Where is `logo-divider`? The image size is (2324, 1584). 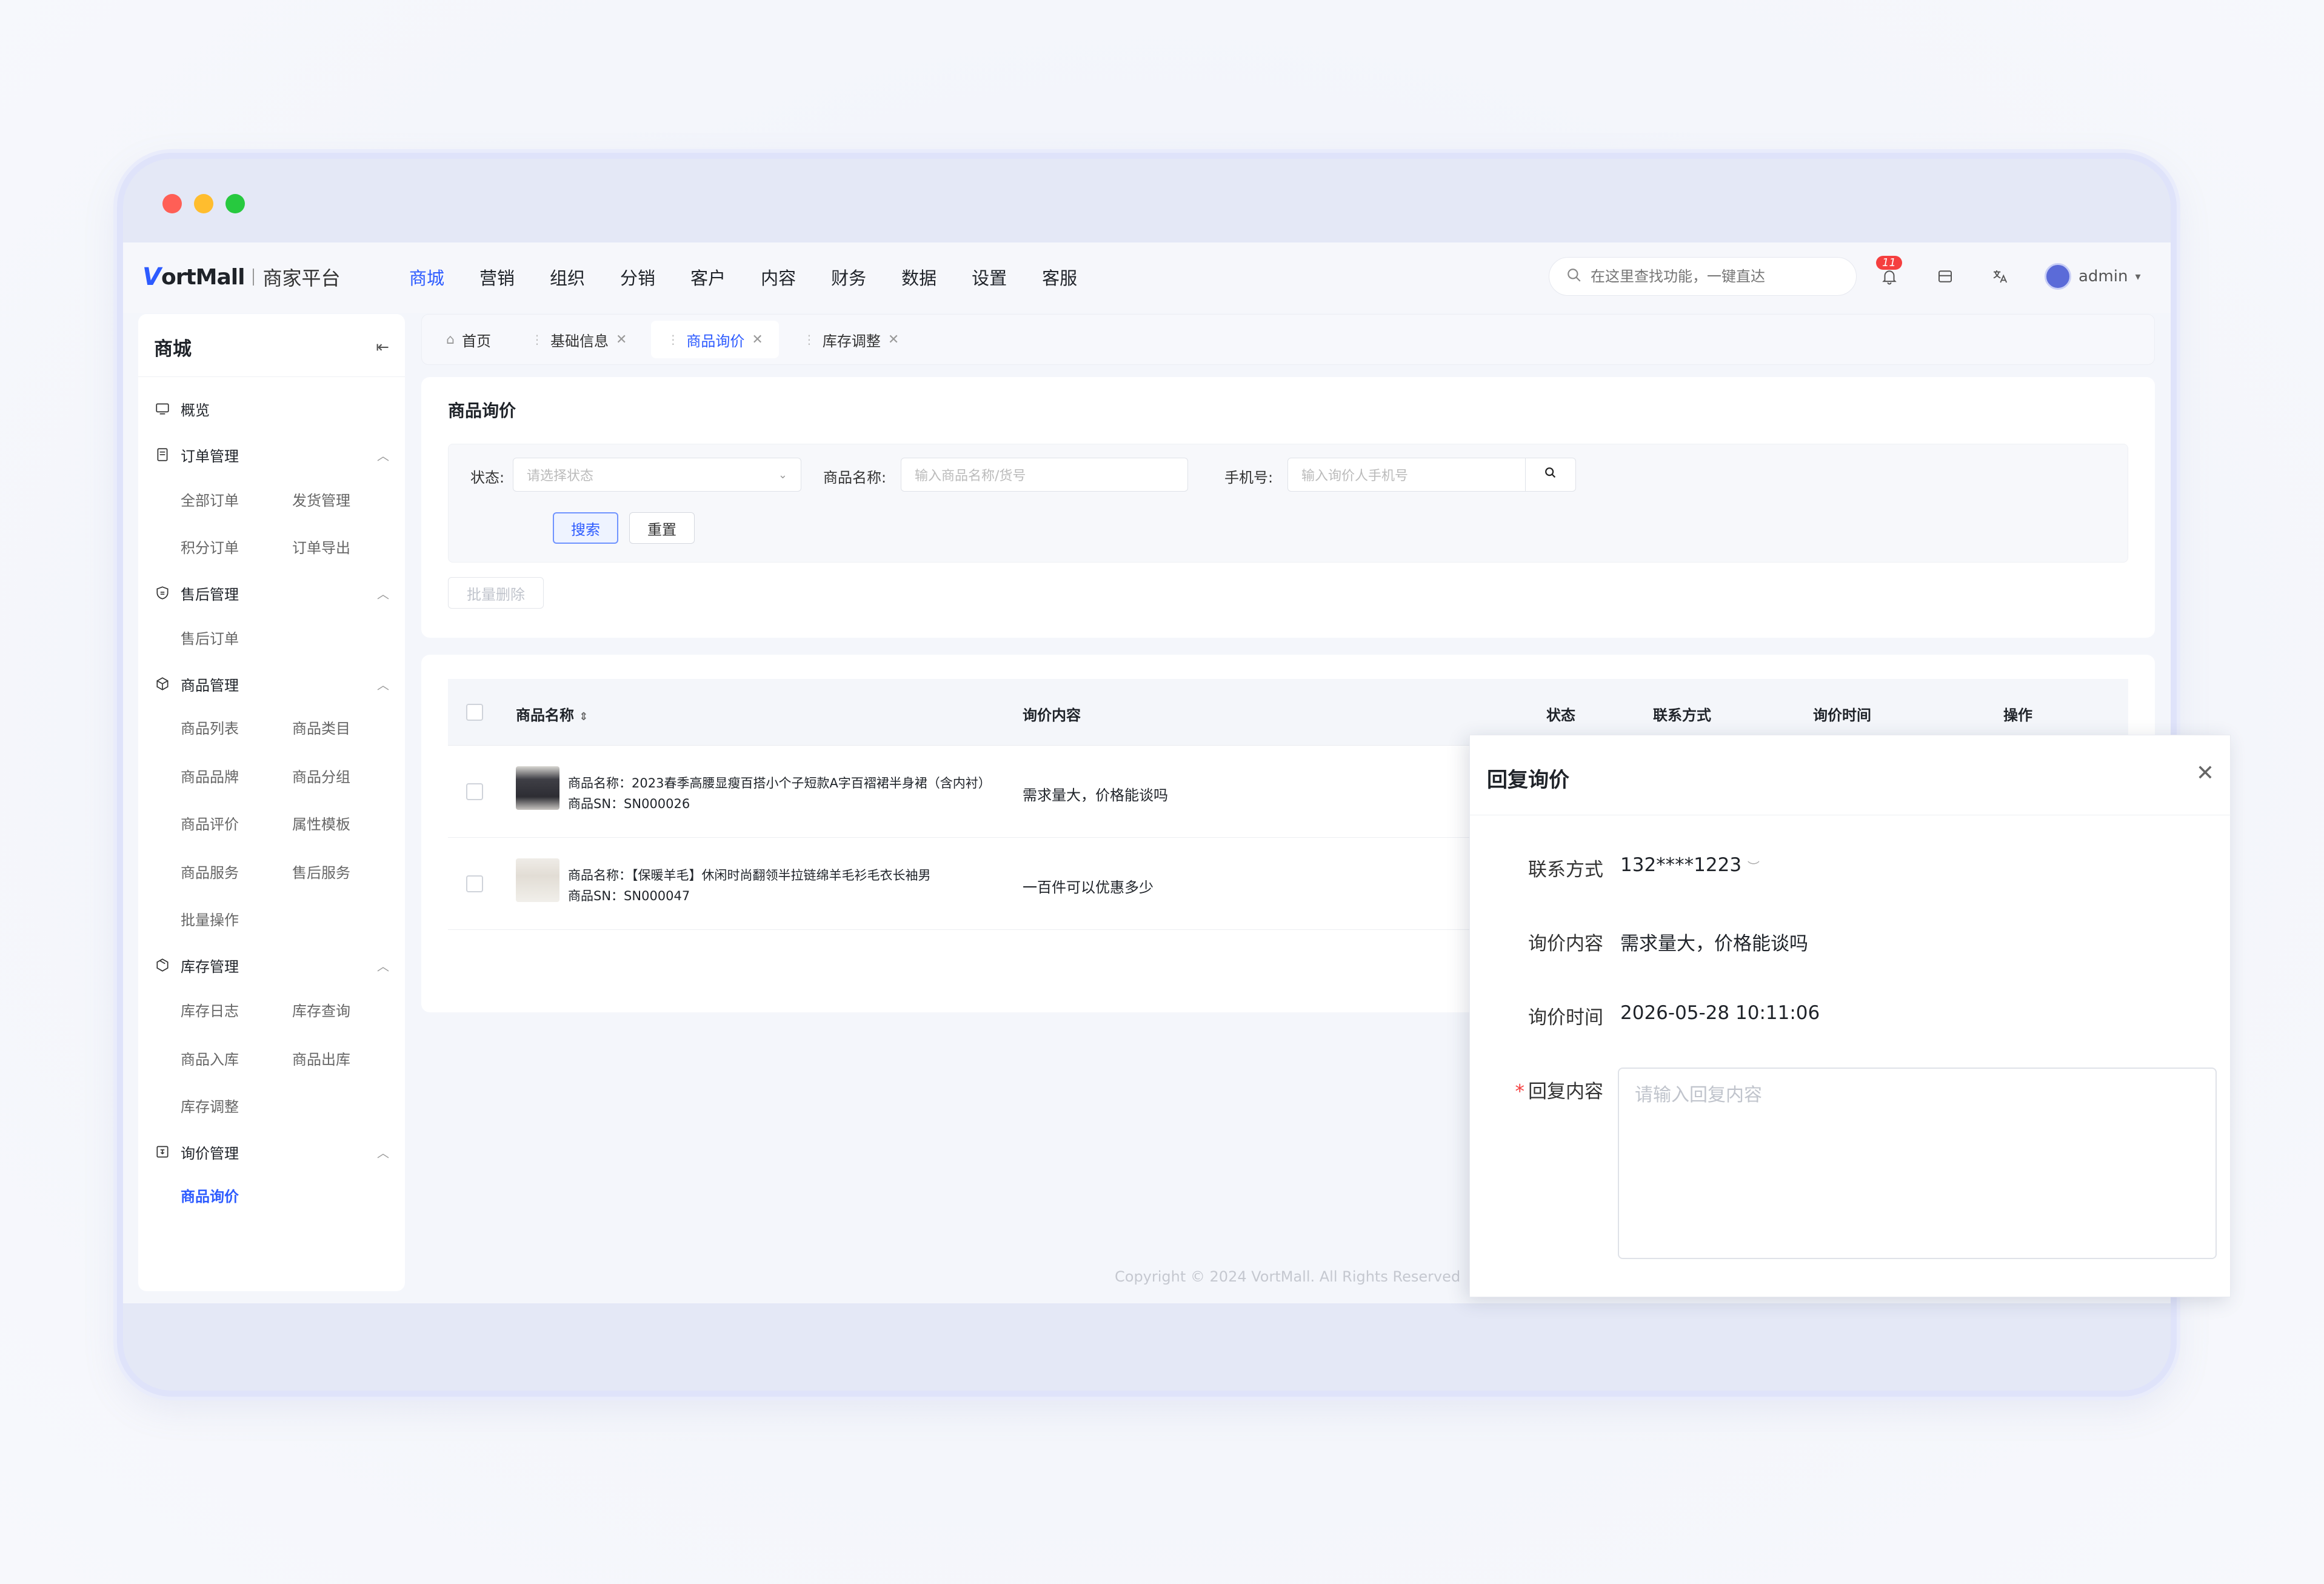
logo-divider is located at coordinates (254, 277).